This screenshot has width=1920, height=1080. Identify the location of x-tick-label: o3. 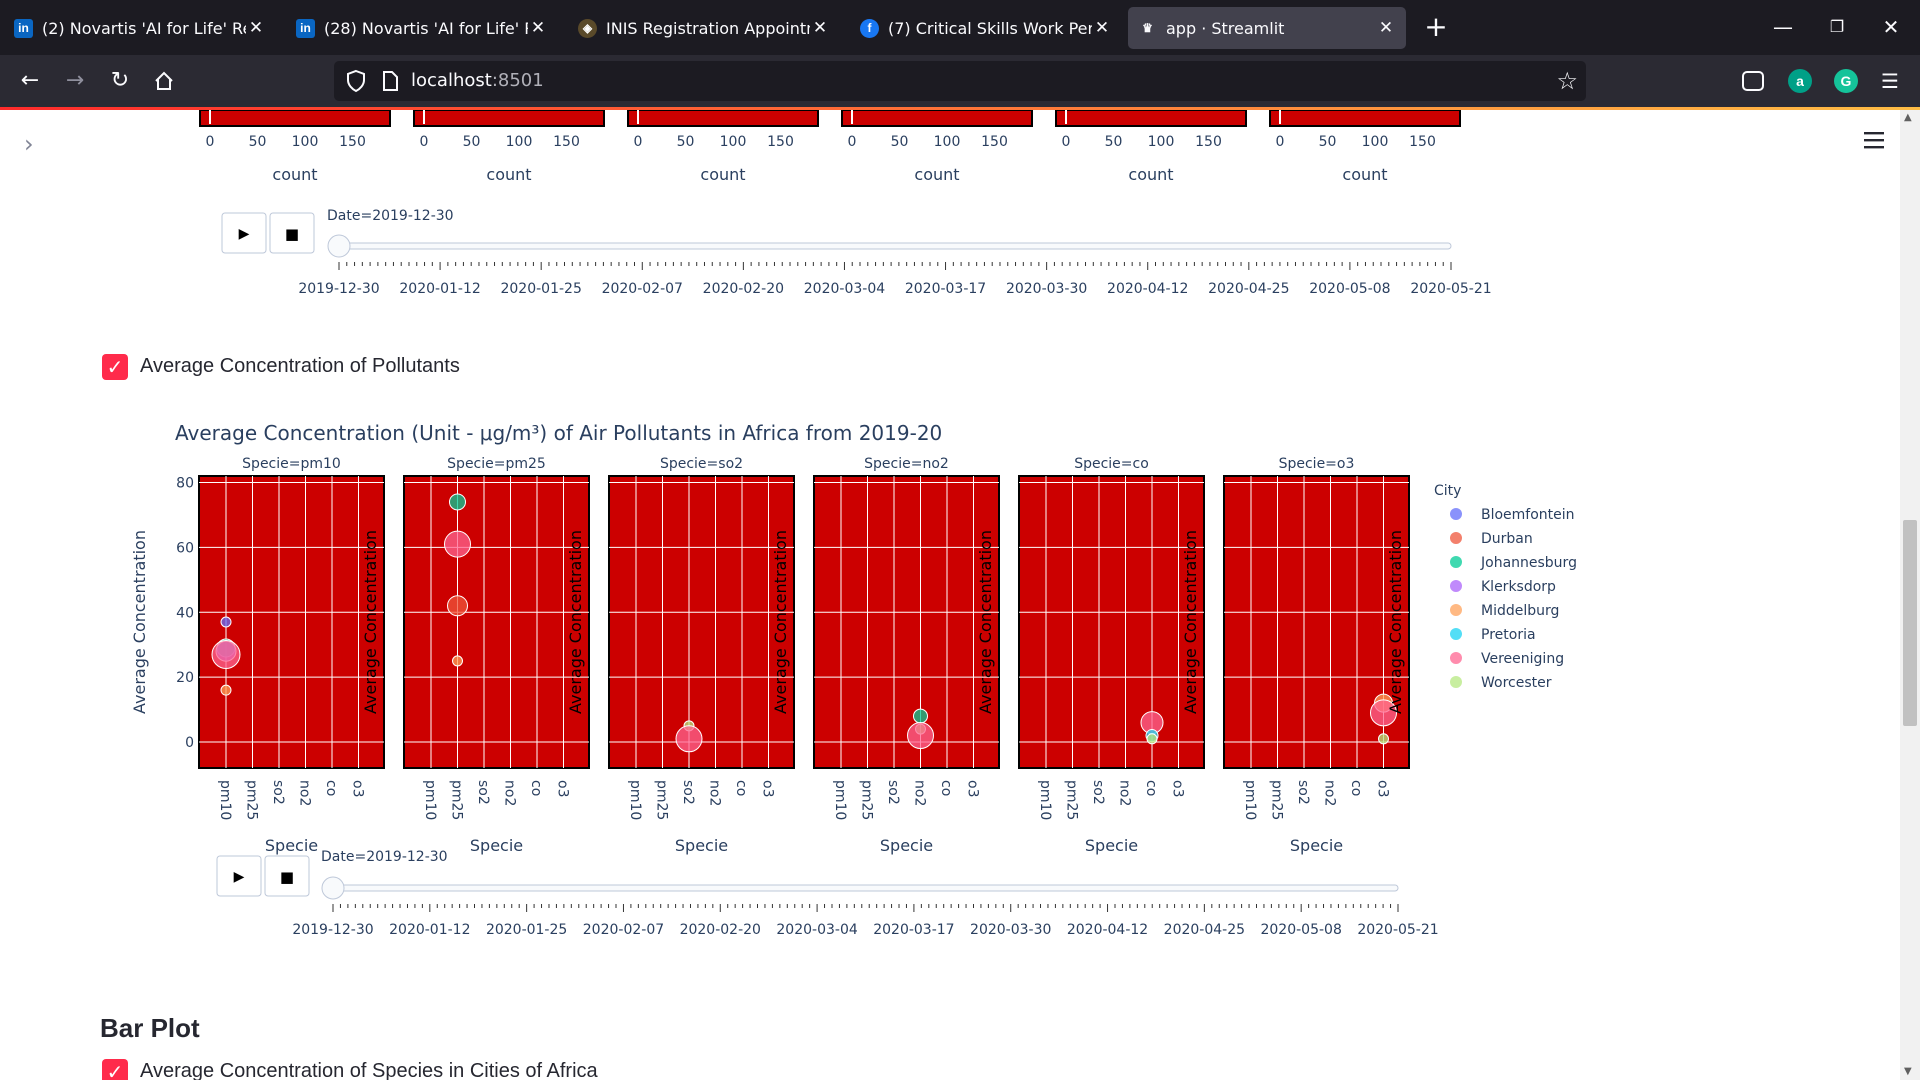
(973, 788).